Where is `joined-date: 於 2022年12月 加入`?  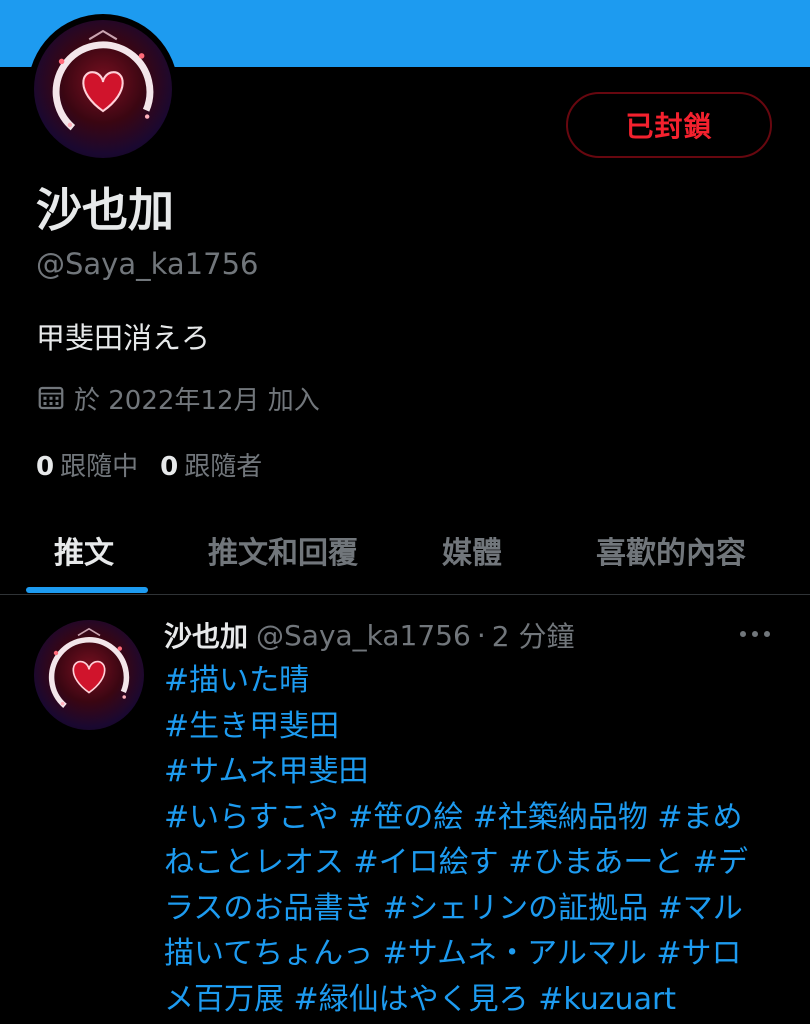
joined-date: 於 2022年12月 加入 is located at coordinates (178, 398).